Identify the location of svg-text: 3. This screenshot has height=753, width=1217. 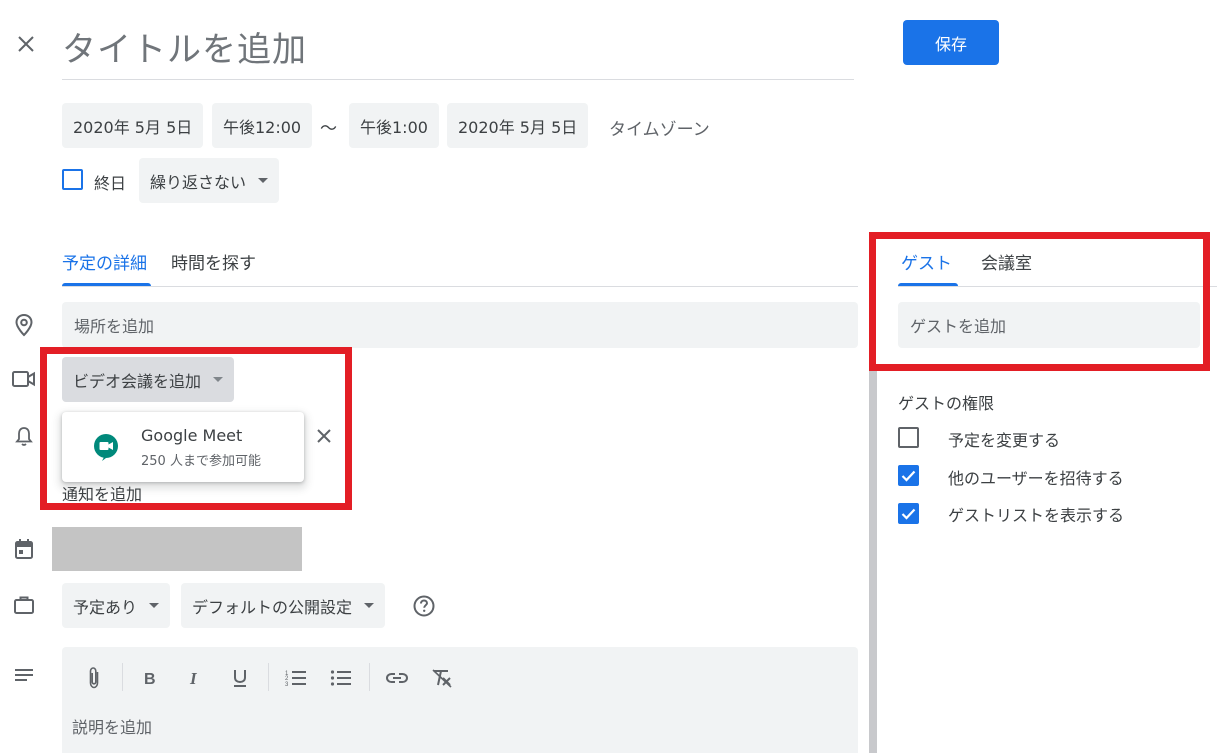
(287, 684).